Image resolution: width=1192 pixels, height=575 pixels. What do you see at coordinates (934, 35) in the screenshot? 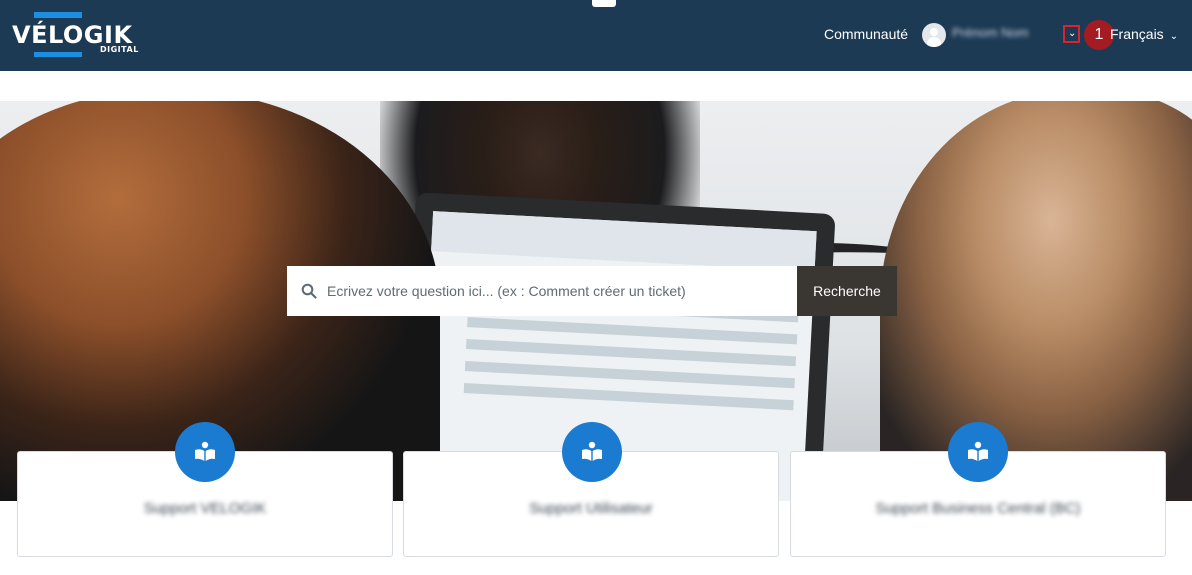
I see `user-avatar-icon` at bounding box center [934, 35].